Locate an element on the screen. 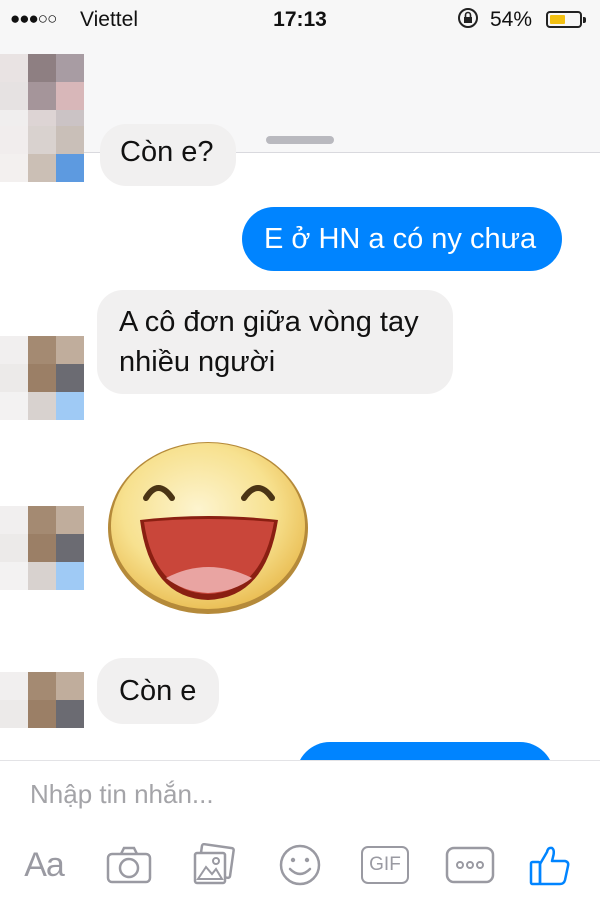  like-button is located at coordinates (550, 865).